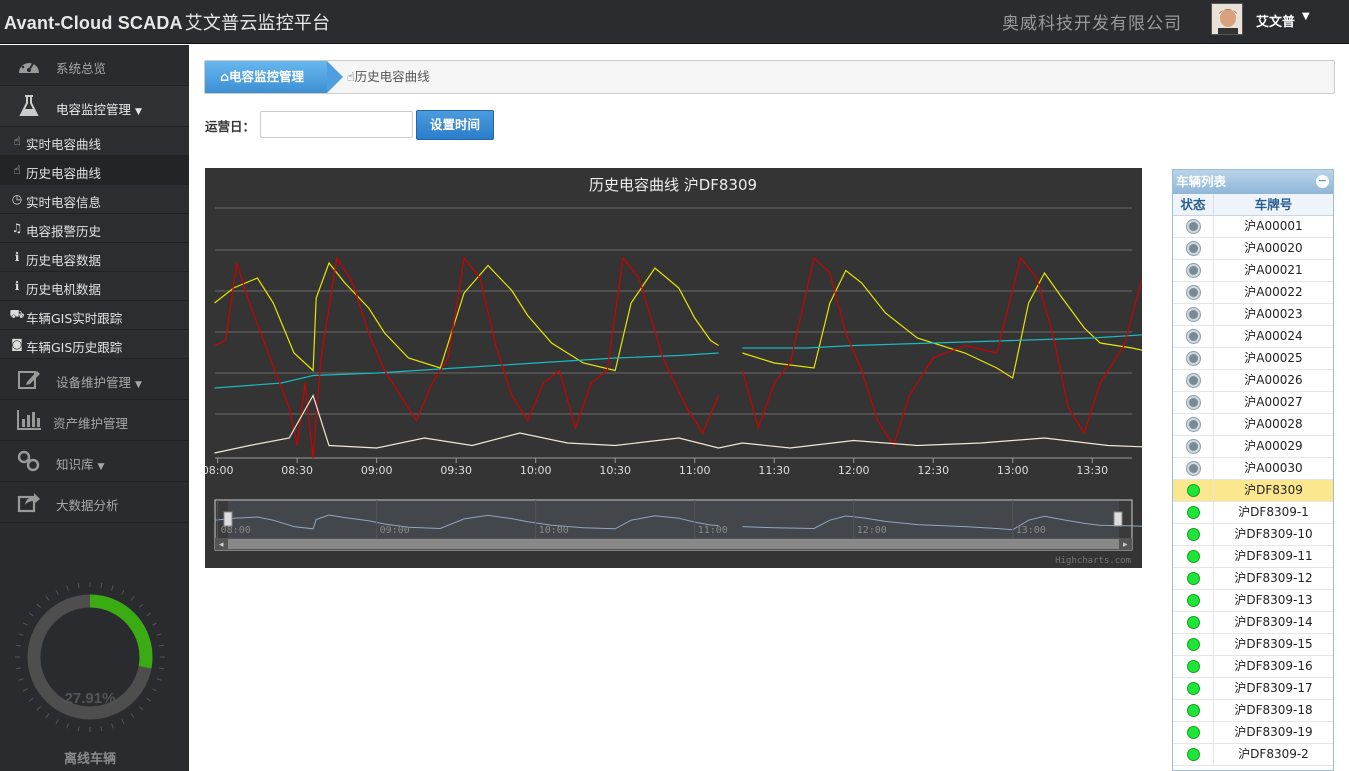 The width and height of the screenshot is (1349, 771). What do you see at coordinates (94, 170) in the screenshot?
I see `submenu-item: ☝ 历史电容曲线` at bounding box center [94, 170].